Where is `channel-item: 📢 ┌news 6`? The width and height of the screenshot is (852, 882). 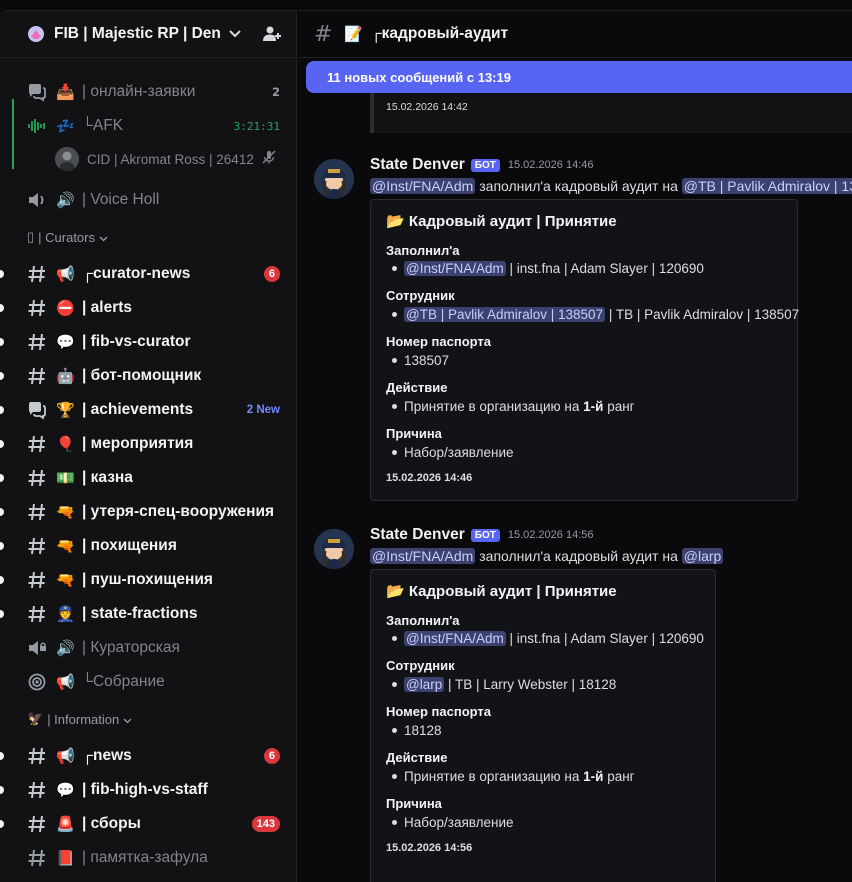
channel-item: 📢 ┌news 6 is located at coordinates (148, 756).